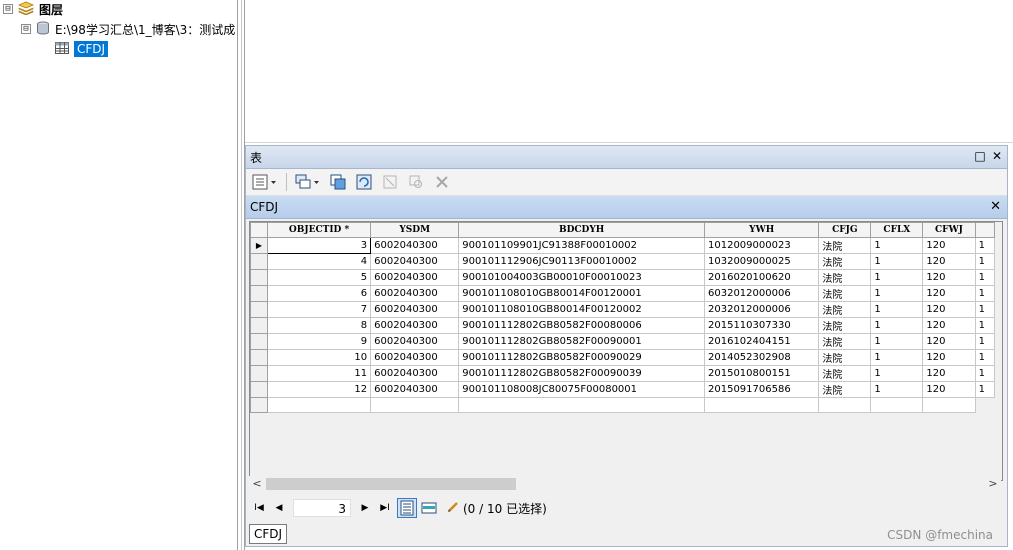 This screenshot has width=1013, height=550. What do you see at coordinates (415, 230) in the screenshot?
I see `column-header-ysdm: YSDM` at bounding box center [415, 230].